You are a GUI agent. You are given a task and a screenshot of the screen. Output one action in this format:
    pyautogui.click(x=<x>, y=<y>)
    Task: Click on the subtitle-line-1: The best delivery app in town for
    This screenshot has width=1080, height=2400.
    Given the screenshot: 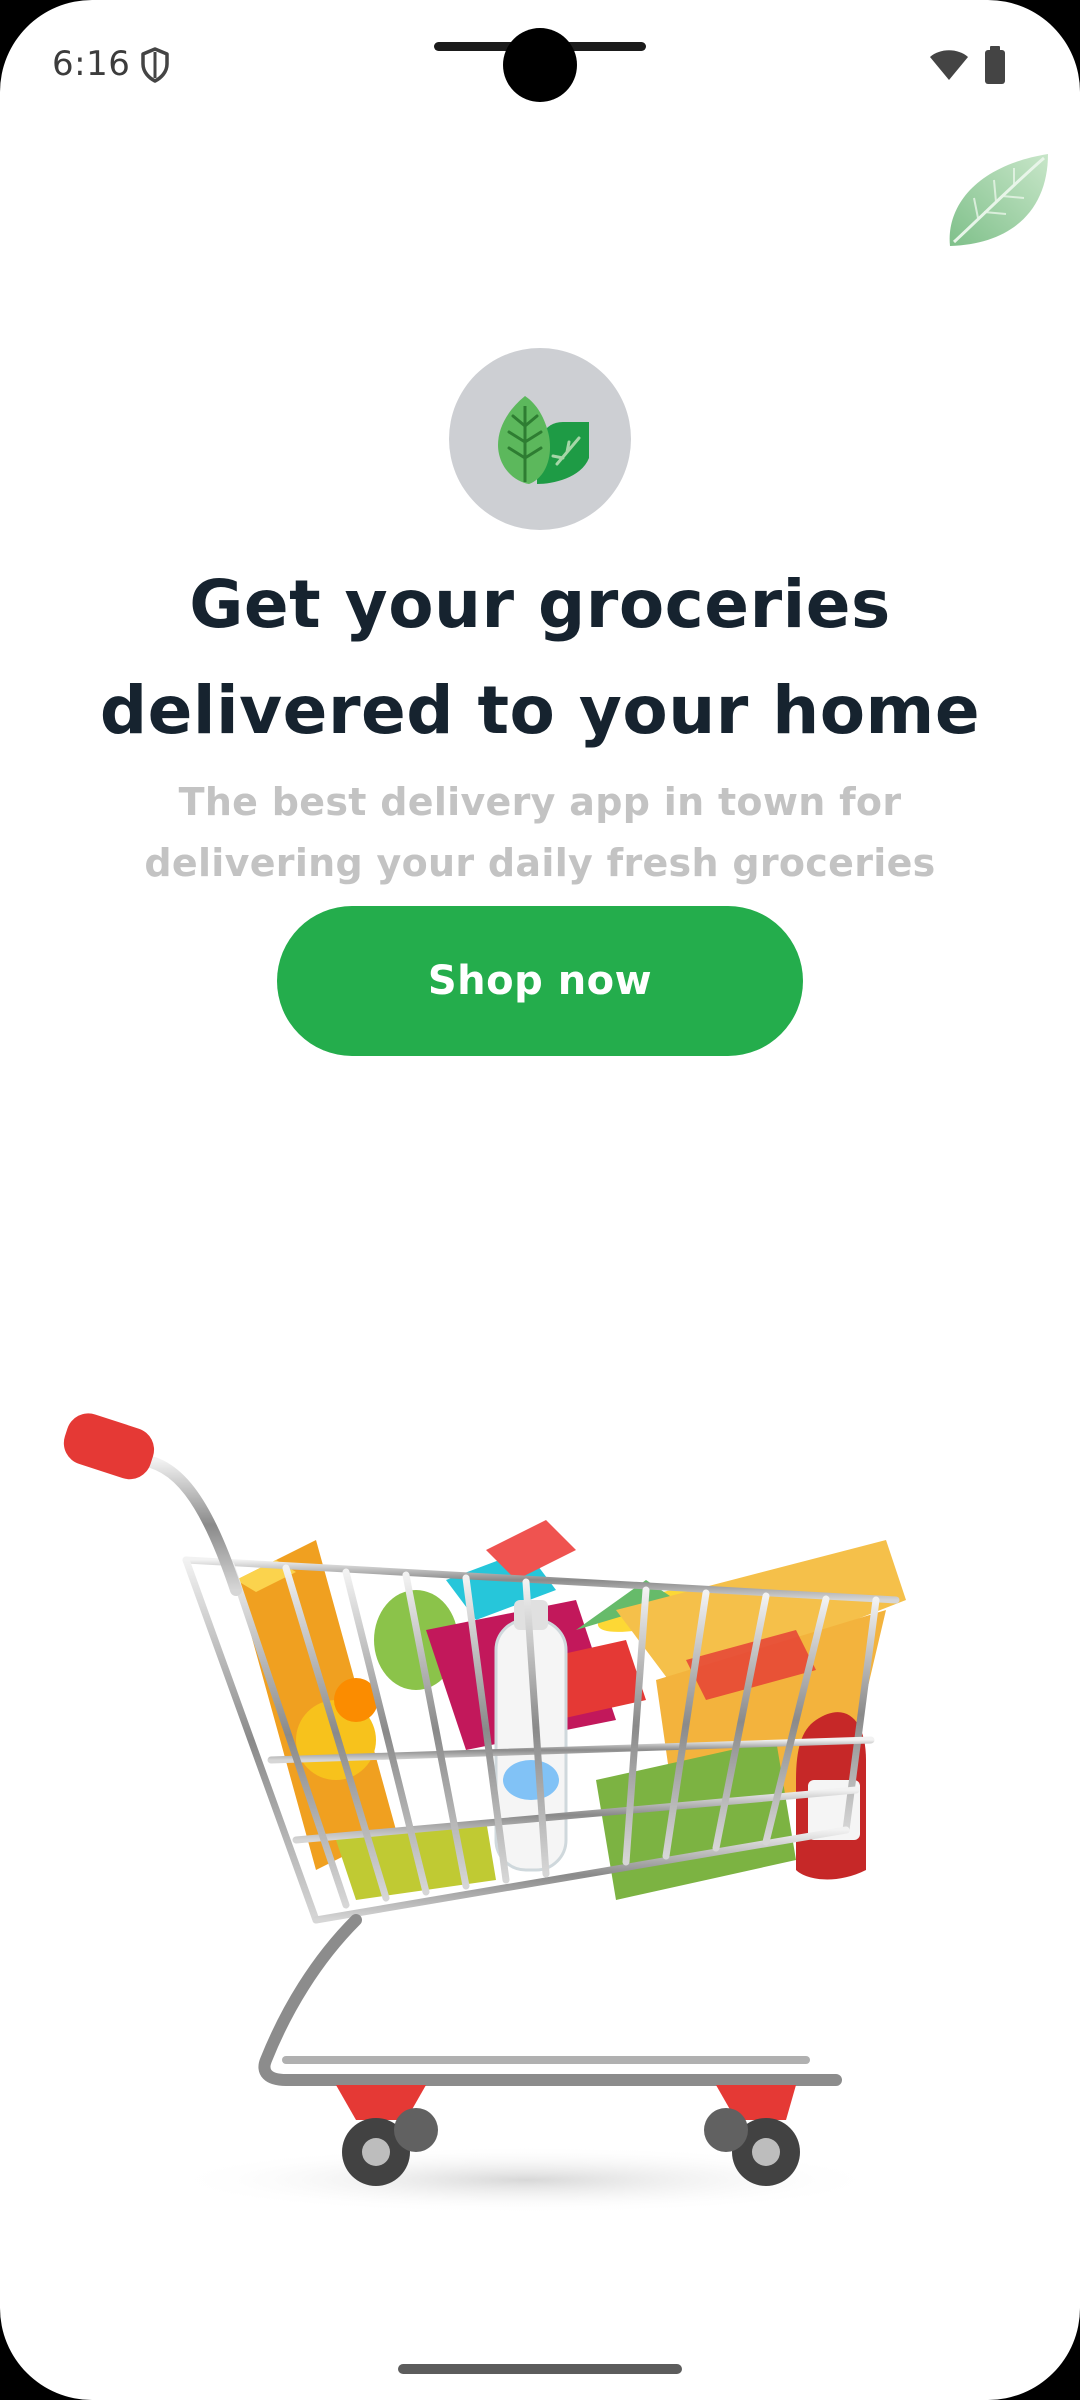 What is the action you would take?
    pyautogui.click(x=540, y=802)
    